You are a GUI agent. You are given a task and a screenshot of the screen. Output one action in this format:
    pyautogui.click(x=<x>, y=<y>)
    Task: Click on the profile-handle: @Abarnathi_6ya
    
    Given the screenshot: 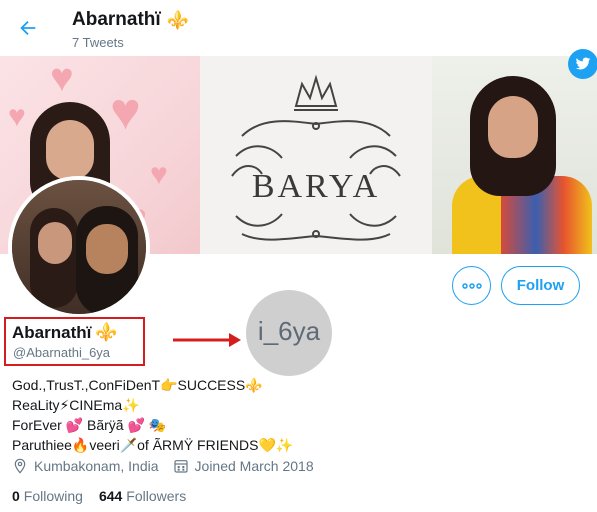 What is the action you would take?
    pyautogui.click(x=61, y=352)
    